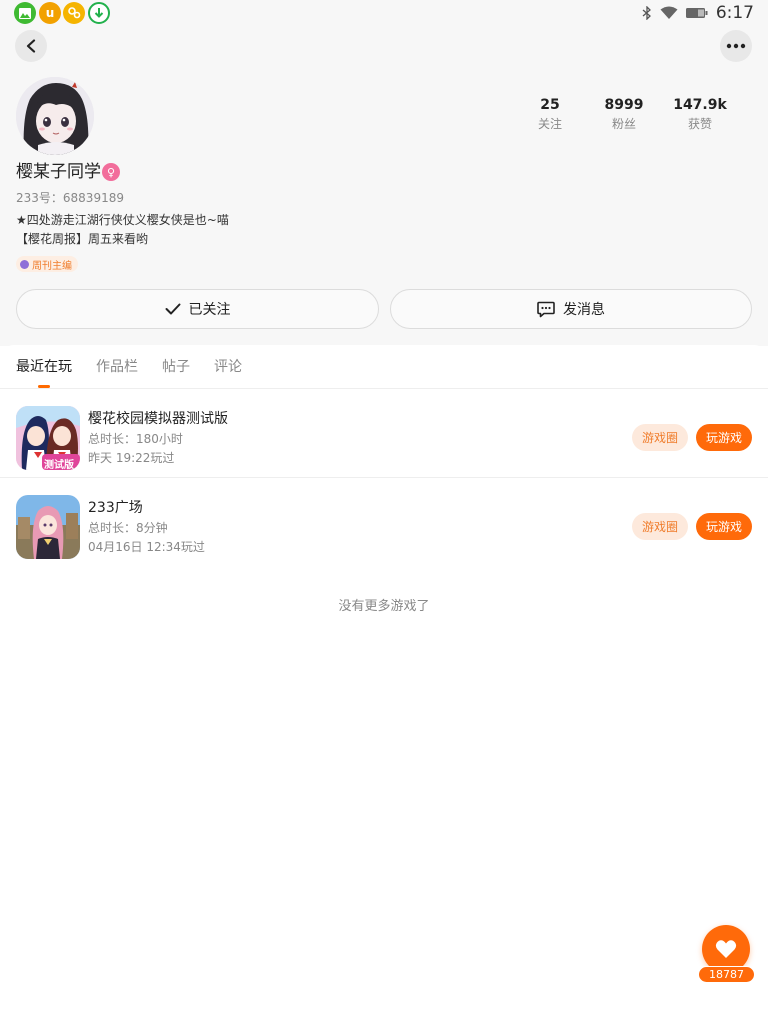 This screenshot has width=768, height=1024. Describe the element at coordinates (623, 124) in the screenshot. I see `stat-fans-label: 粉丝` at that location.